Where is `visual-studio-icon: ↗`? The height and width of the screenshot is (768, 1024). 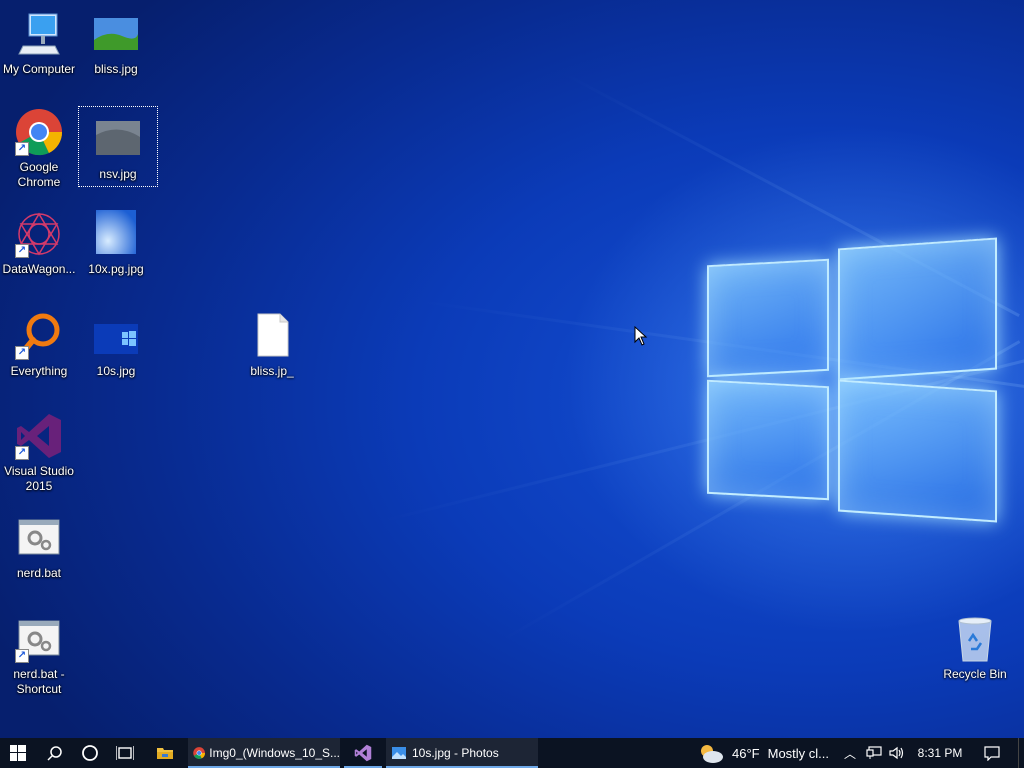
visual-studio-icon: ↗ is located at coordinates (39, 436).